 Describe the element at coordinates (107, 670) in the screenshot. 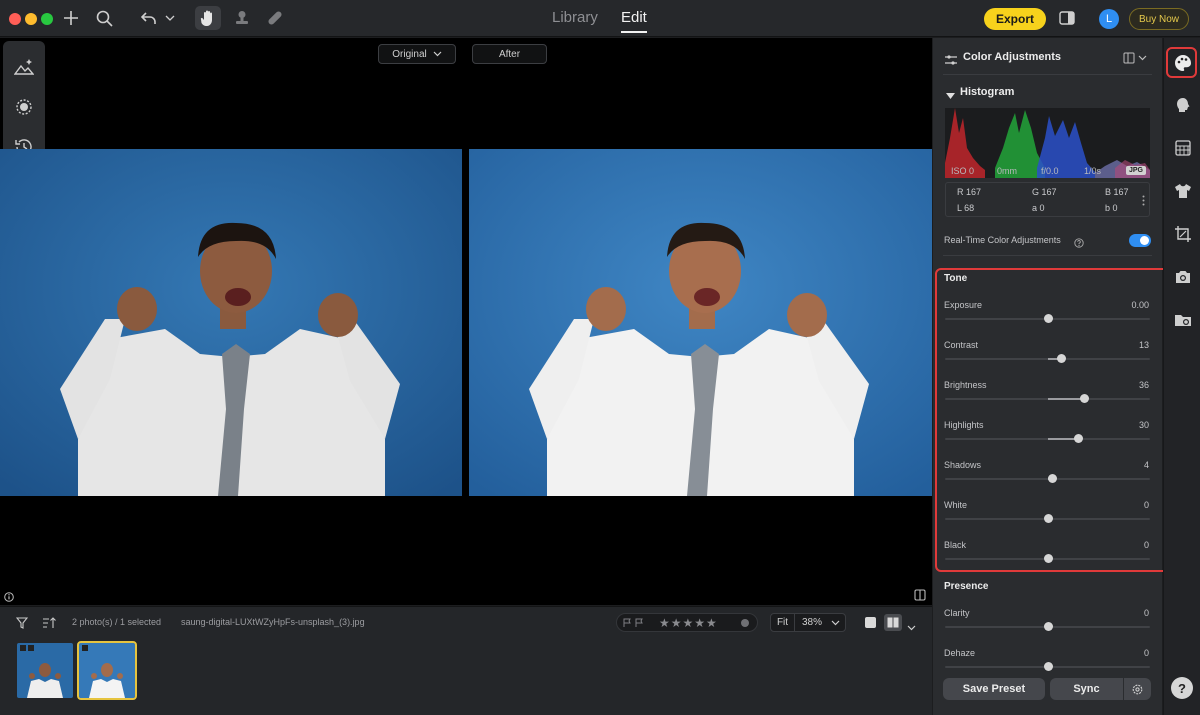

I see `filmstrip-thumbnail-selected` at that location.